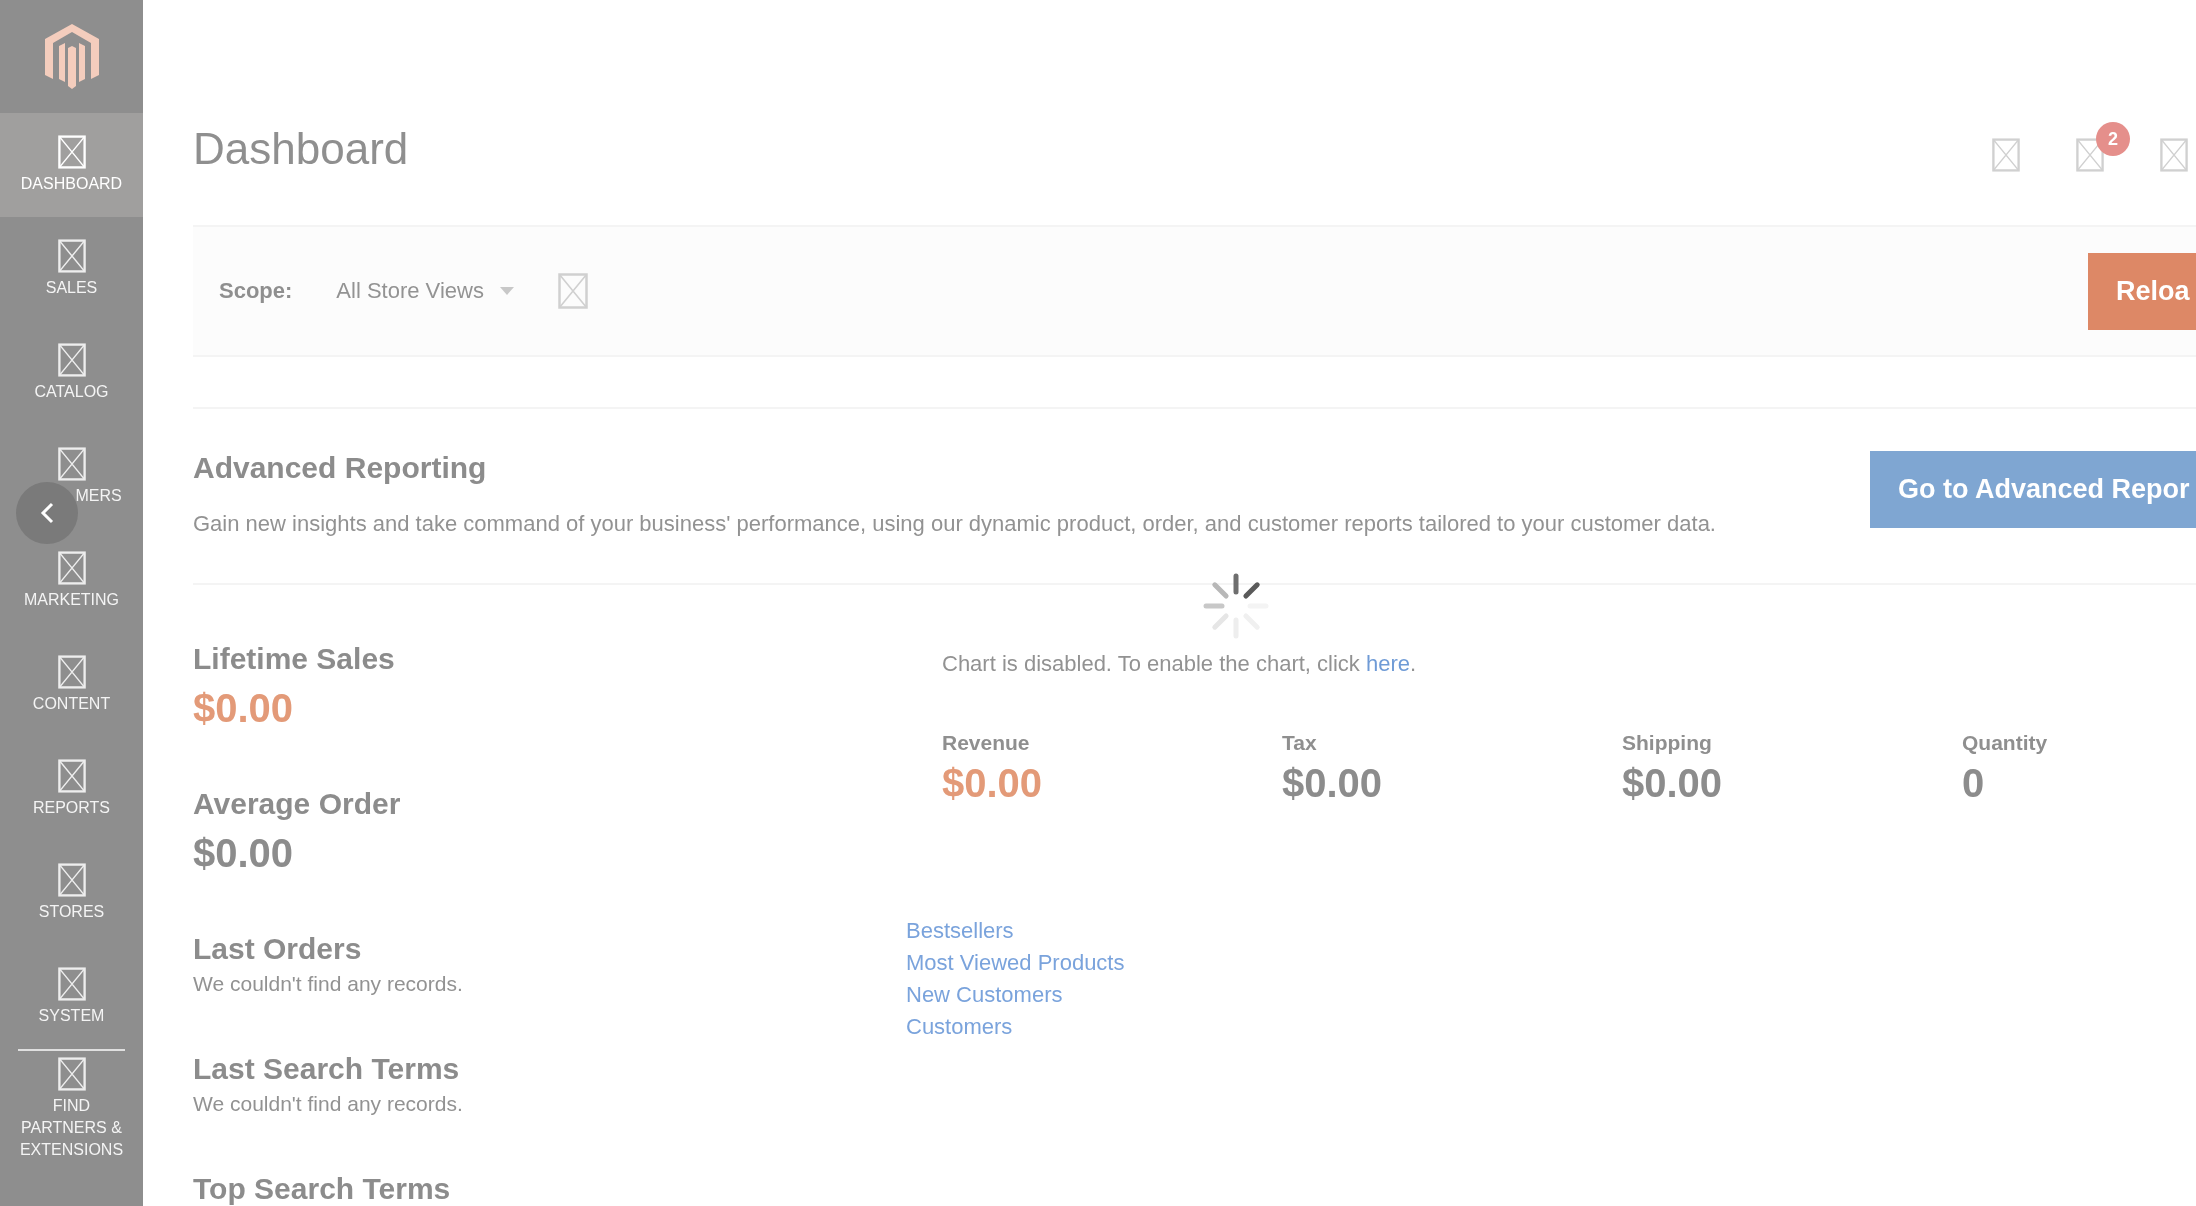  I want to click on scope-dropdown: All Store Views, so click(425, 291).